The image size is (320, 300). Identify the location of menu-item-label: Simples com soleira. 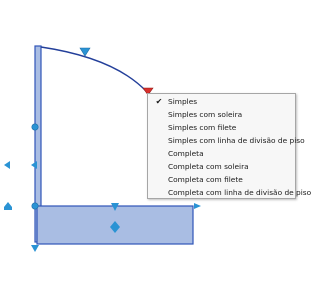
(205, 114).